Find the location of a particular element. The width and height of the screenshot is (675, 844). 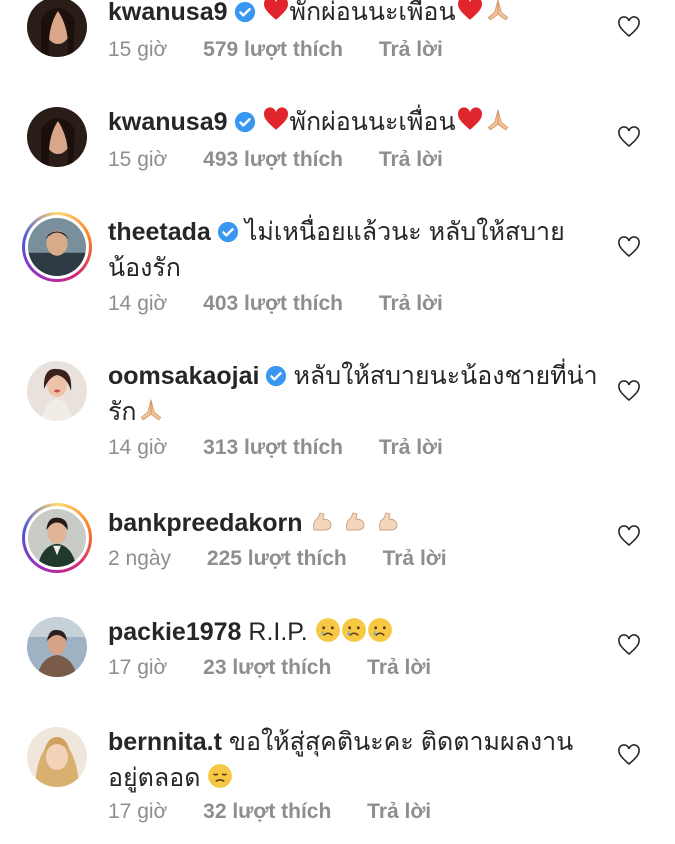

comment-meta: 17 giờ 32 lượt thích Trả lời is located at coordinates (284, 812).